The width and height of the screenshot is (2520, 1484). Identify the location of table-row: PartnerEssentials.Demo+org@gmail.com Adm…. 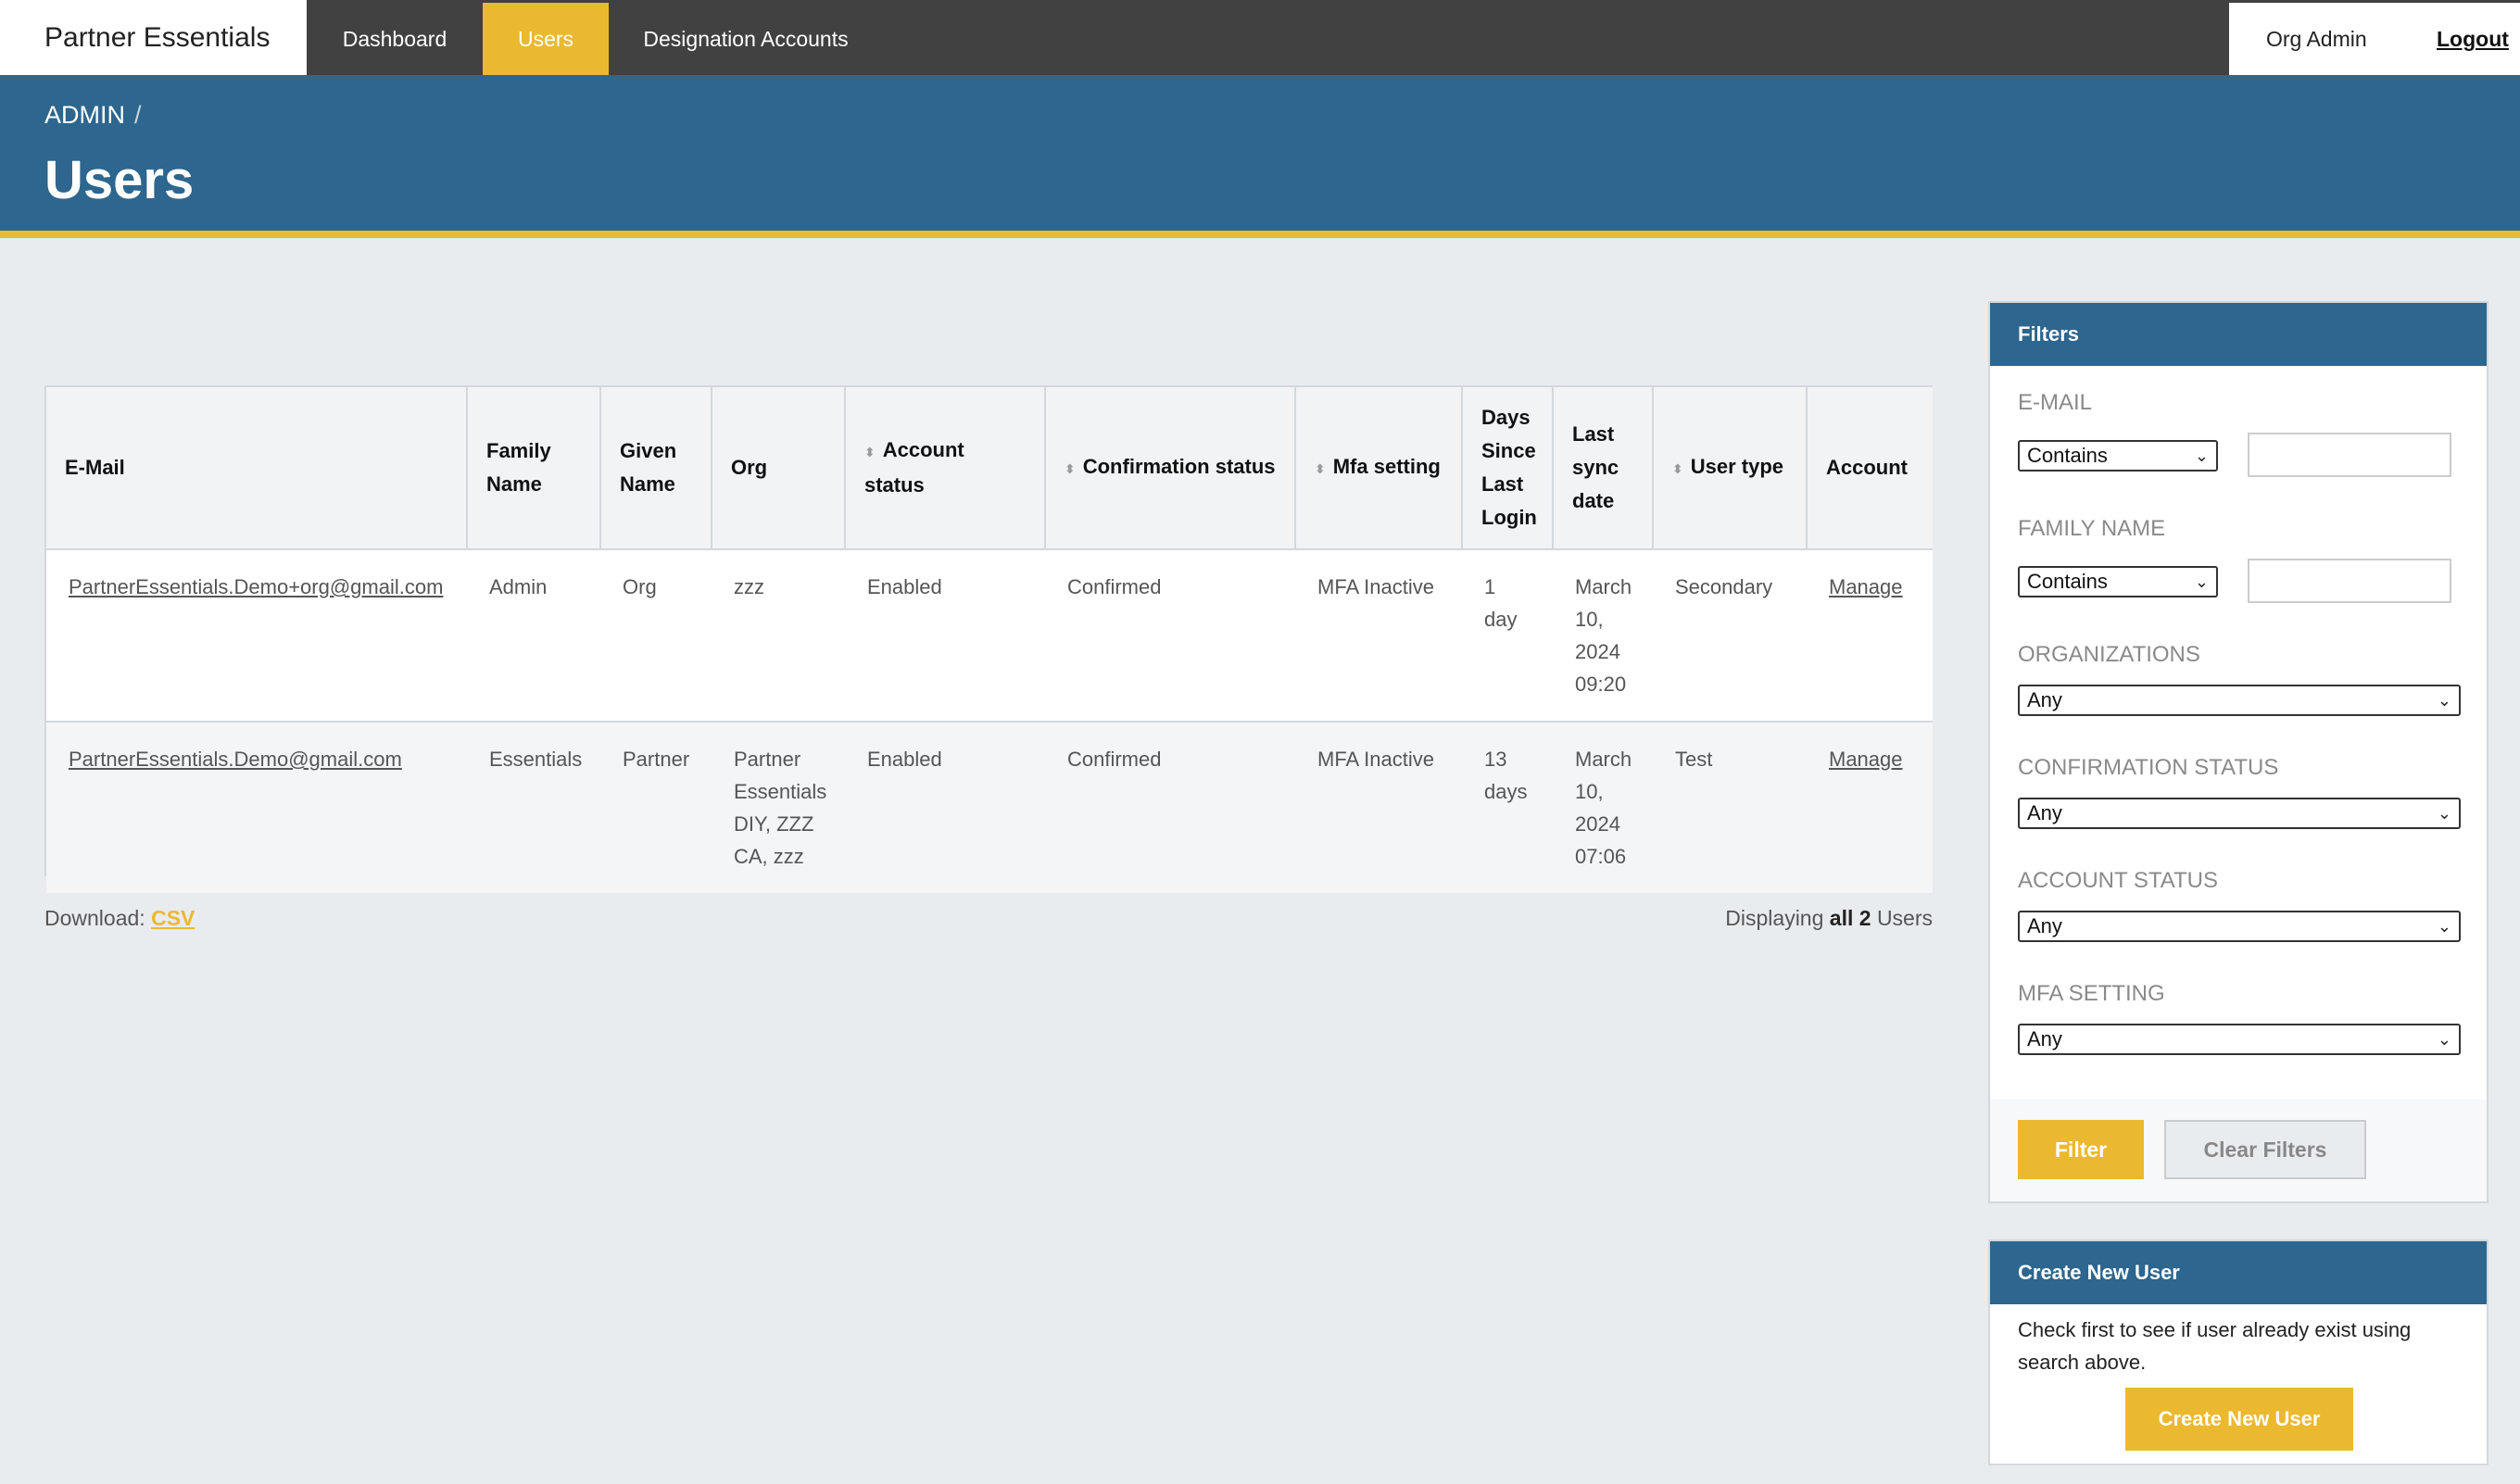
(989, 636).